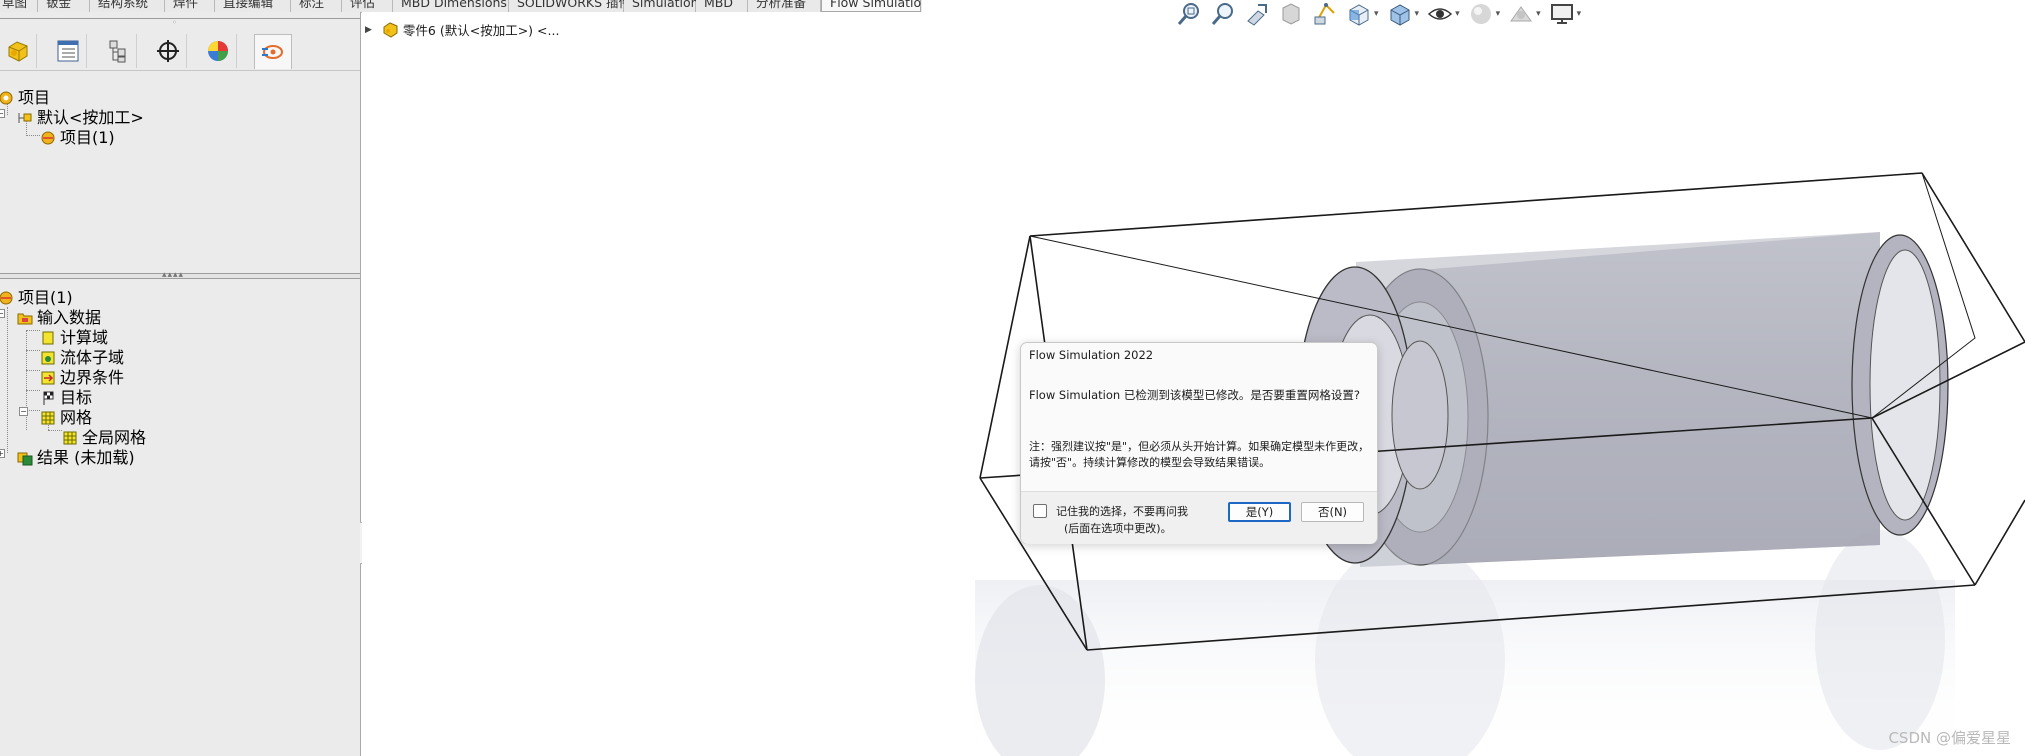 The height and width of the screenshot is (756, 2025). Describe the element at coordinates (1194, 395) in the screenshot. I see `dialog-message: Flow Simulation 已检测到该模型已修改。是否要重置网格设置?` at that location.